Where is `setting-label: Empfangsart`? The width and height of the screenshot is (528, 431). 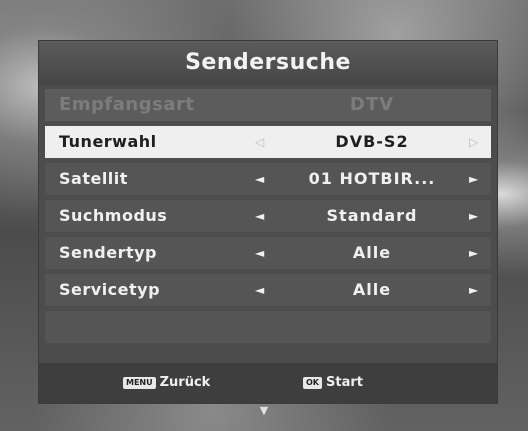
setting-label: Empfangsart is located at coordinates (127, 104).